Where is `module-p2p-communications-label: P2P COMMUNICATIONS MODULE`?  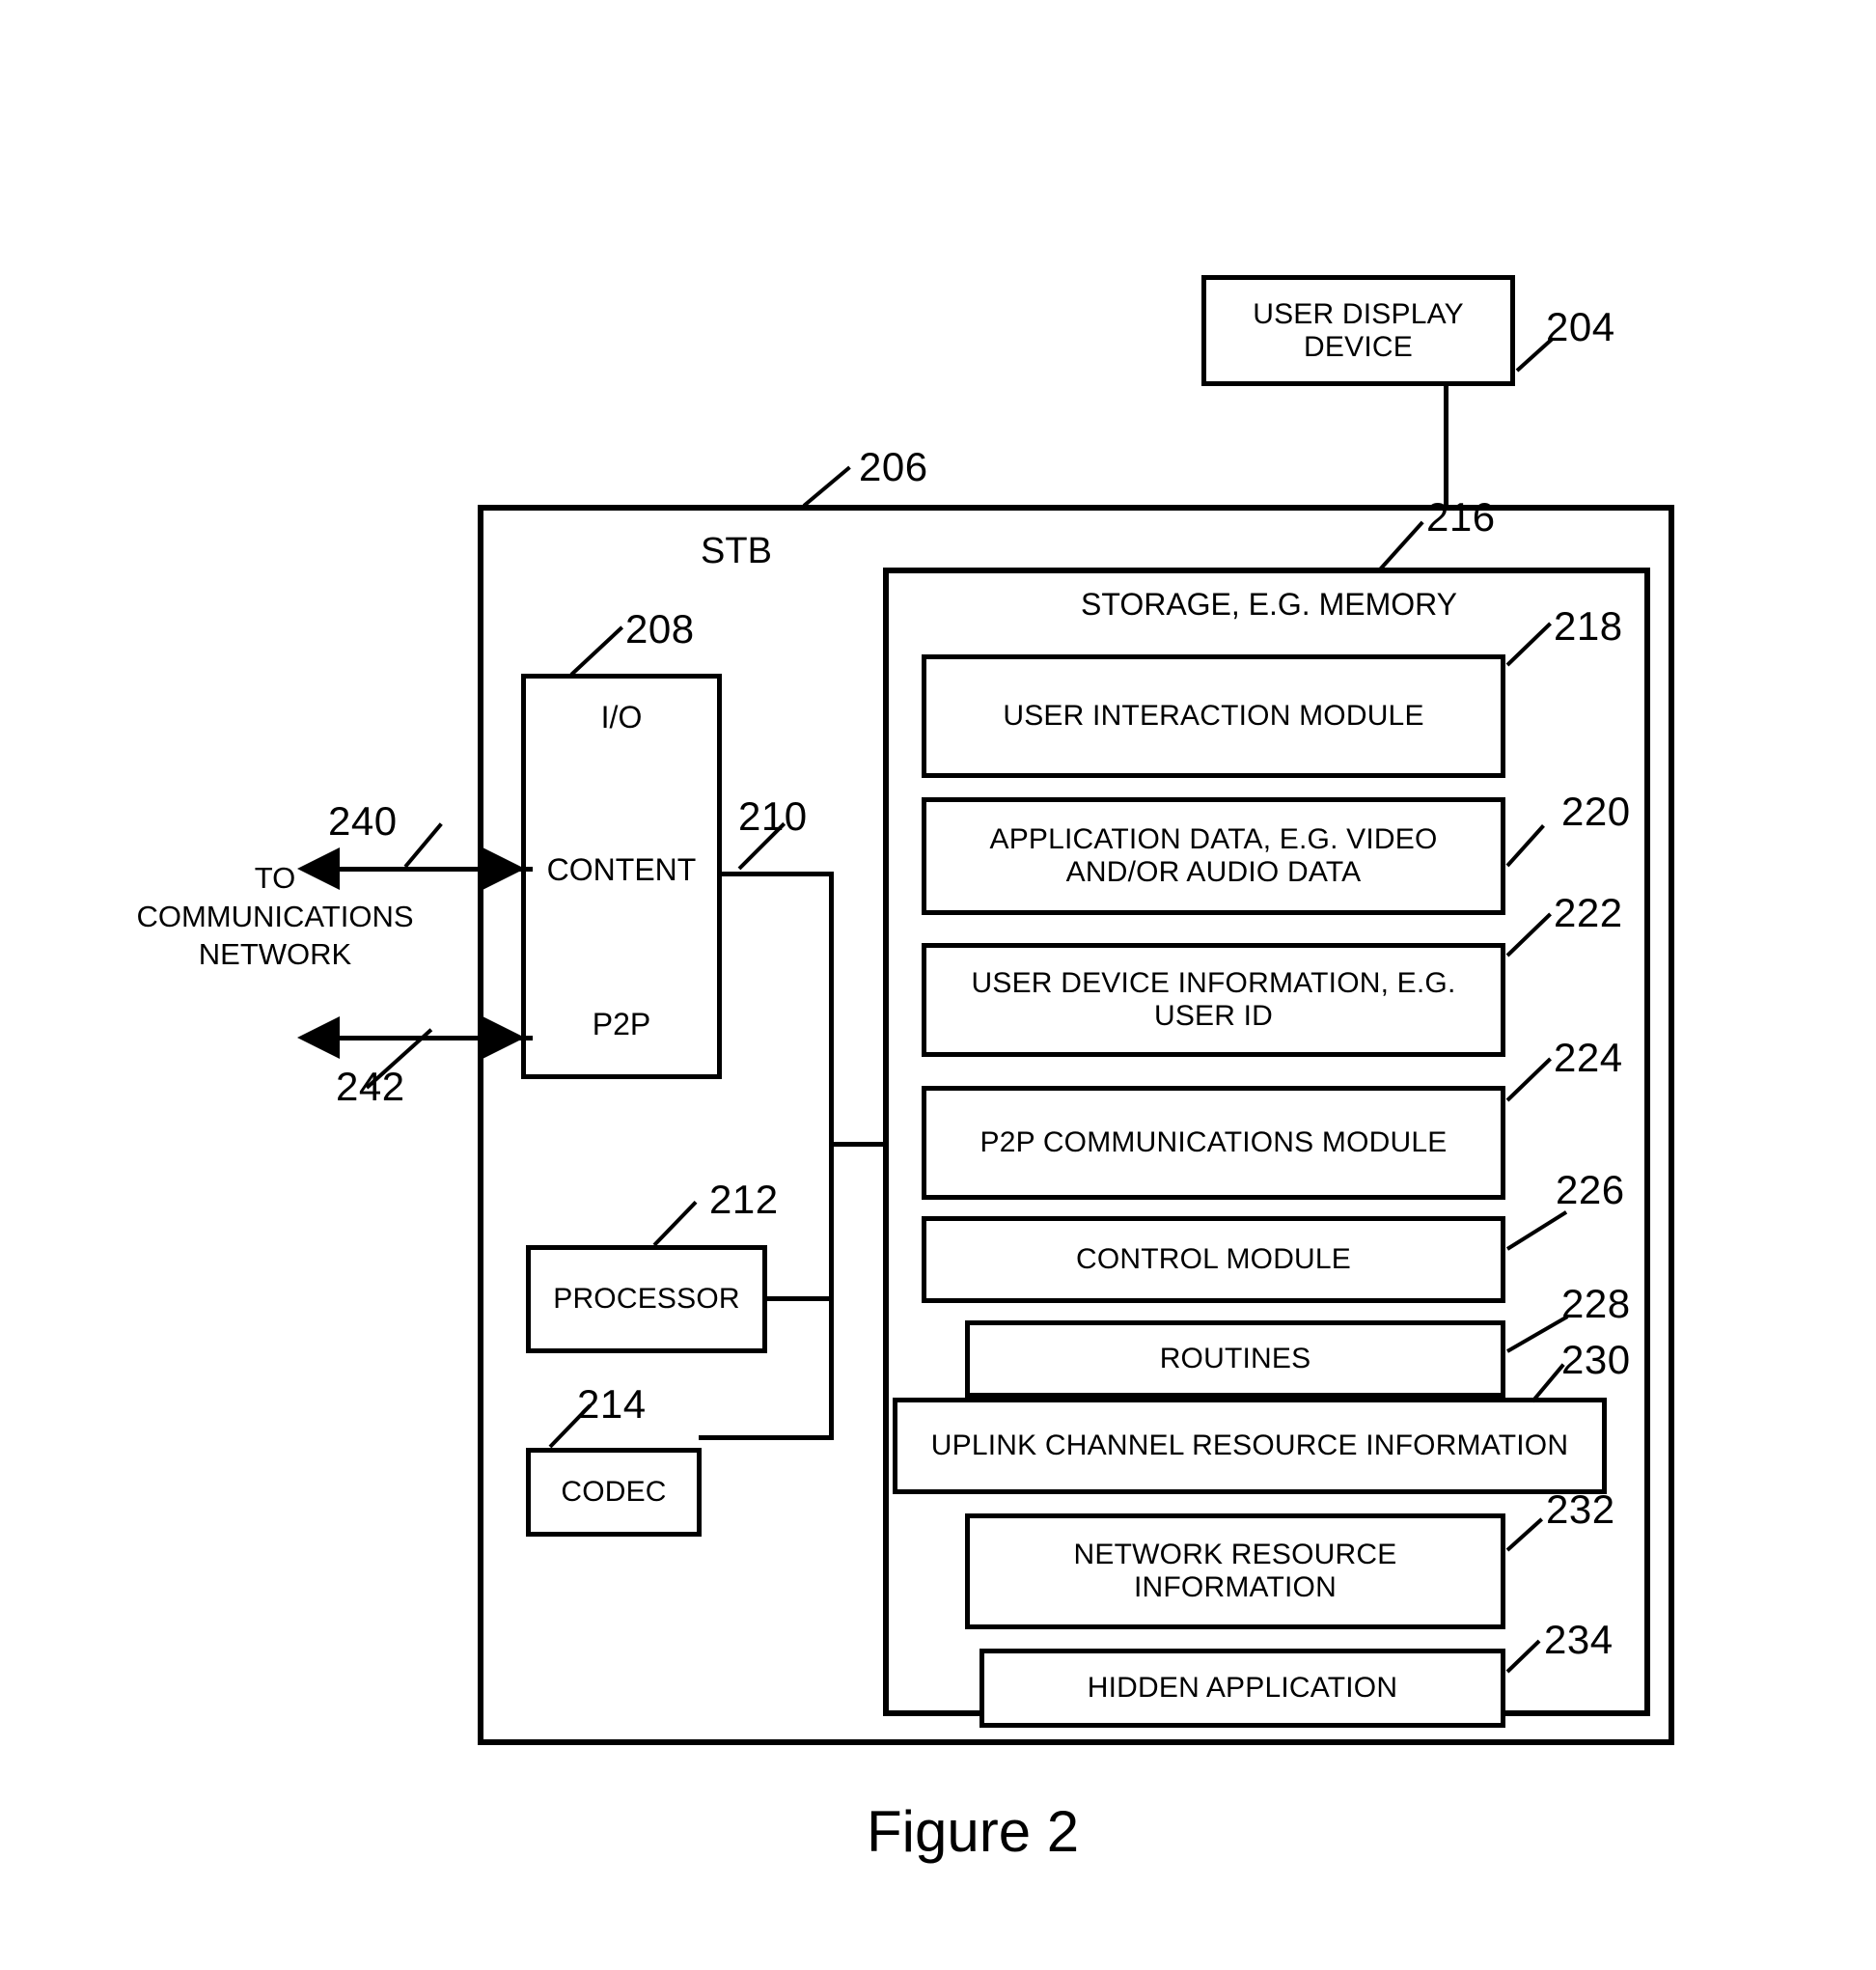
module-p2p-communications-label: P2P COMMUNICATIONS MODULE is located at coordinates (1213, 1142).